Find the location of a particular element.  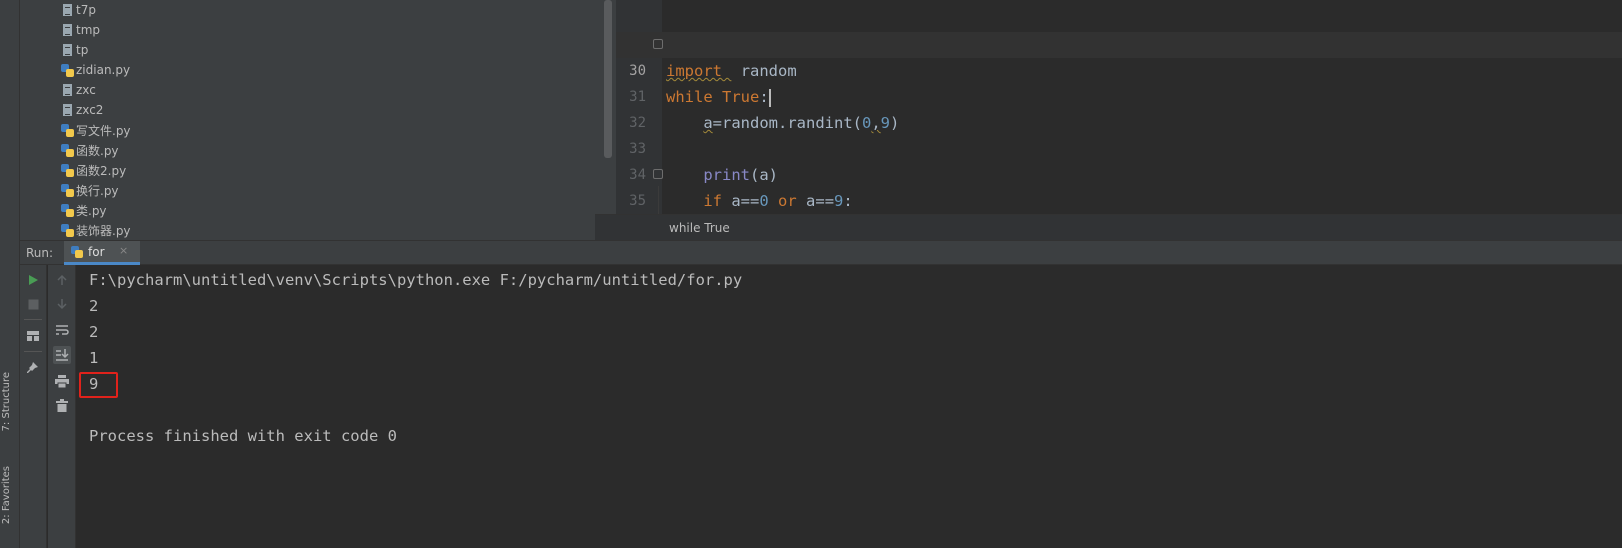

soft-wrap-icon is located at coordinates (62, 330).